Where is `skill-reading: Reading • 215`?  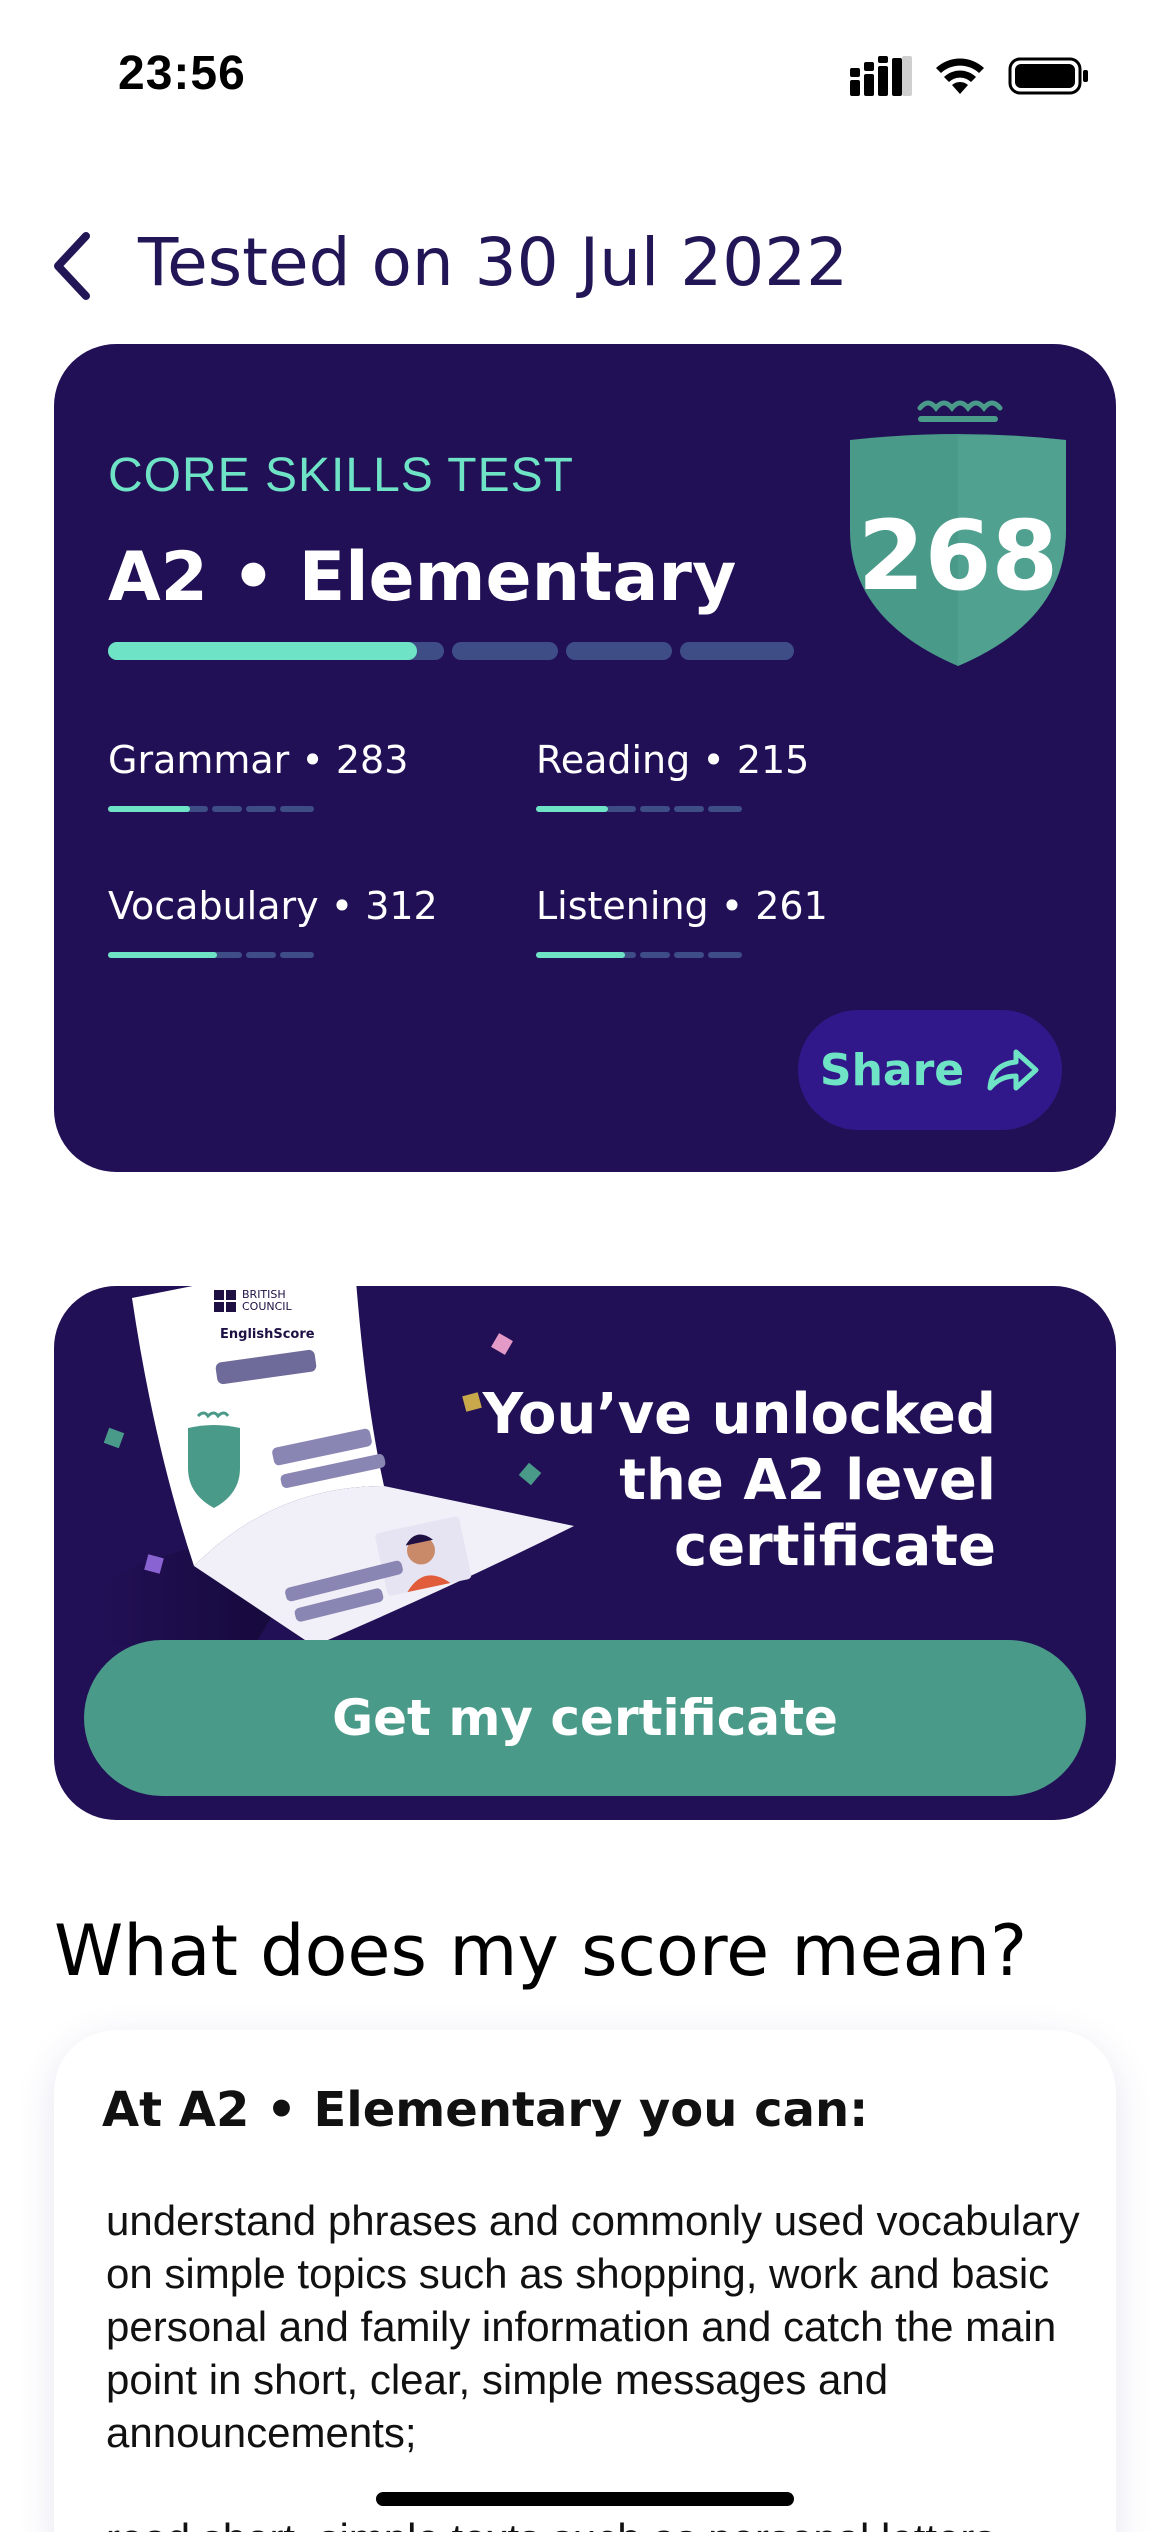 skill-reading: Reading • 215 is located at coordinates (711, 775).